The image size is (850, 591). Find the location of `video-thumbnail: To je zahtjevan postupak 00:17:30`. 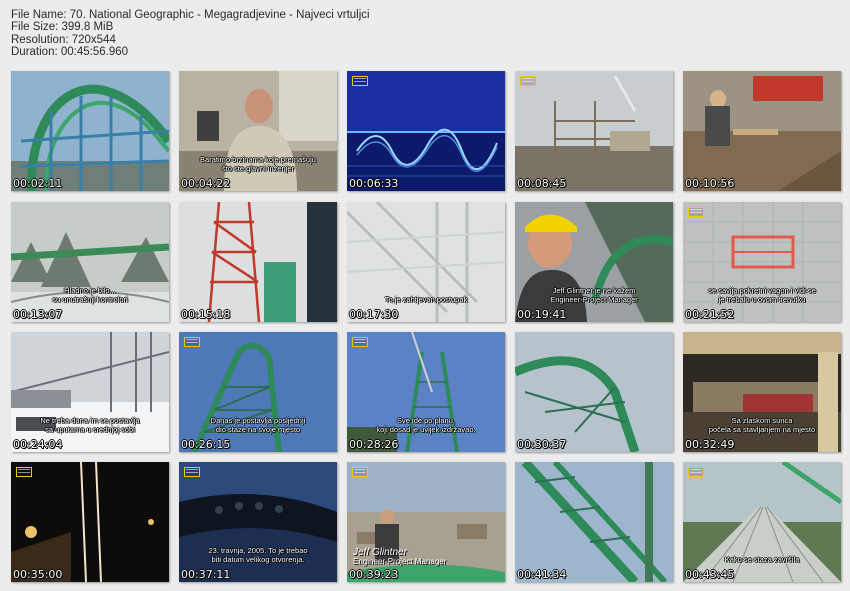

video-thumbnail: To je zahtjevan postupak 00:17:30 is located at coordinates (426, 262).